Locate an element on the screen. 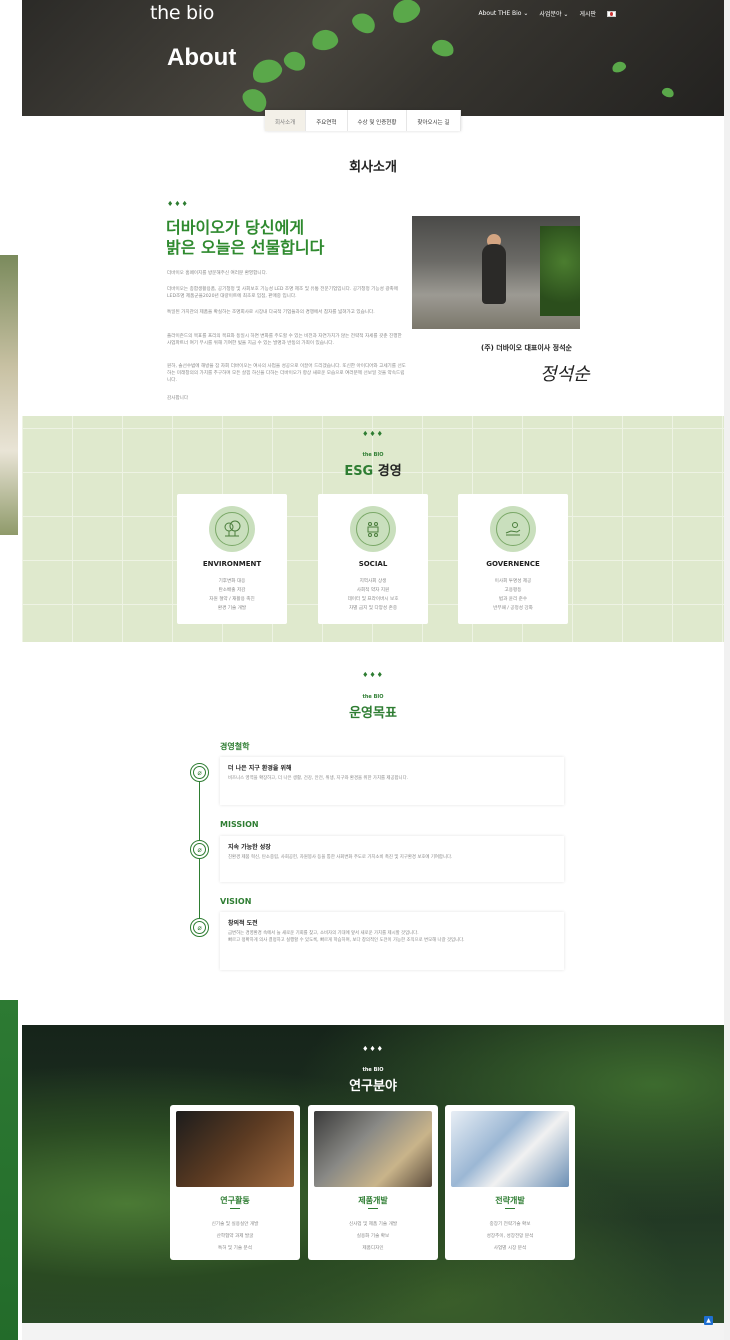  ceo-caption: (주) 더바이오 대표이사 정석순 is located at coordinates (526, 348).